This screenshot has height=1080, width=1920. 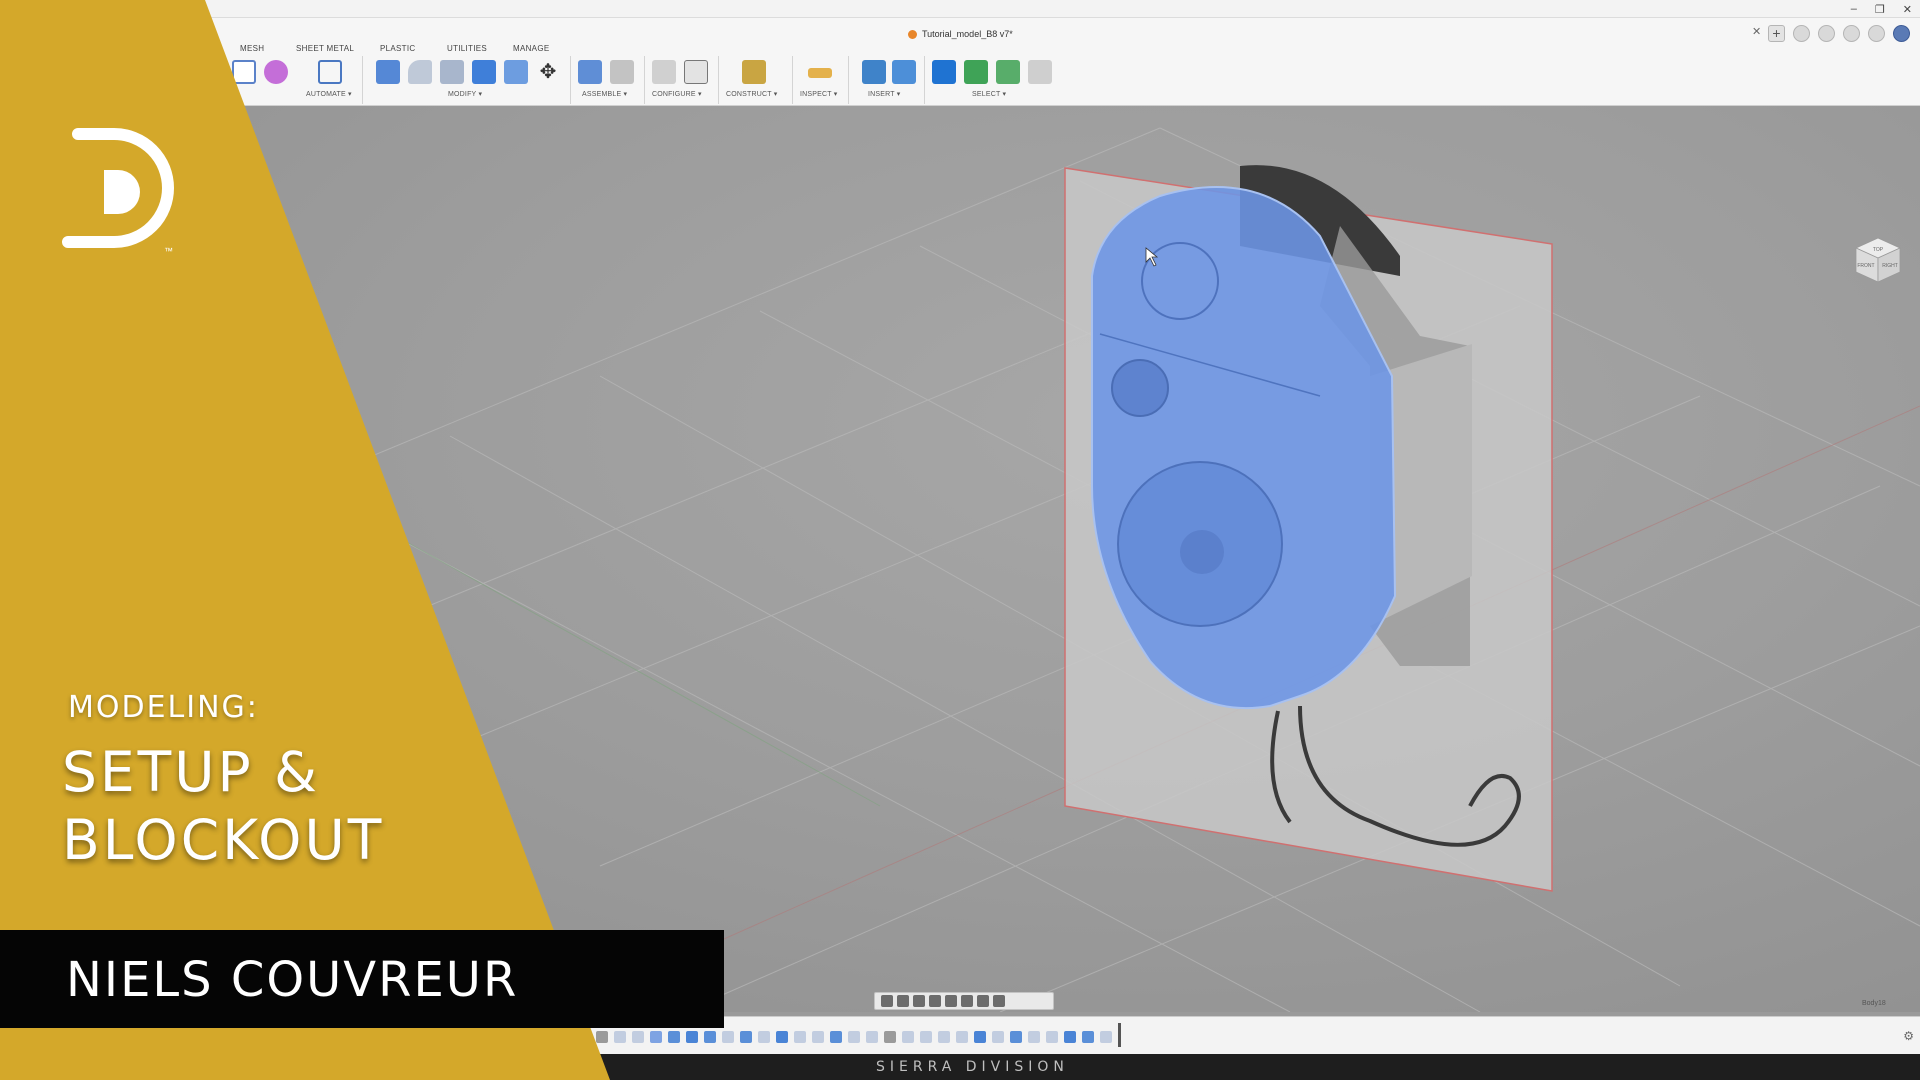 What do you see at coordinates (887, 1001) in the screenshot?
I see `orbit-icon` at bounding box center [887, 1001].